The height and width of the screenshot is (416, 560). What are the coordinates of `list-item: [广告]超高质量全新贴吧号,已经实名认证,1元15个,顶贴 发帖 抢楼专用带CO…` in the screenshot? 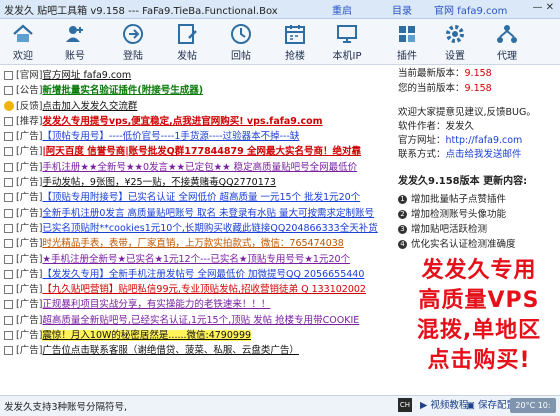 It's located at (199, 320).